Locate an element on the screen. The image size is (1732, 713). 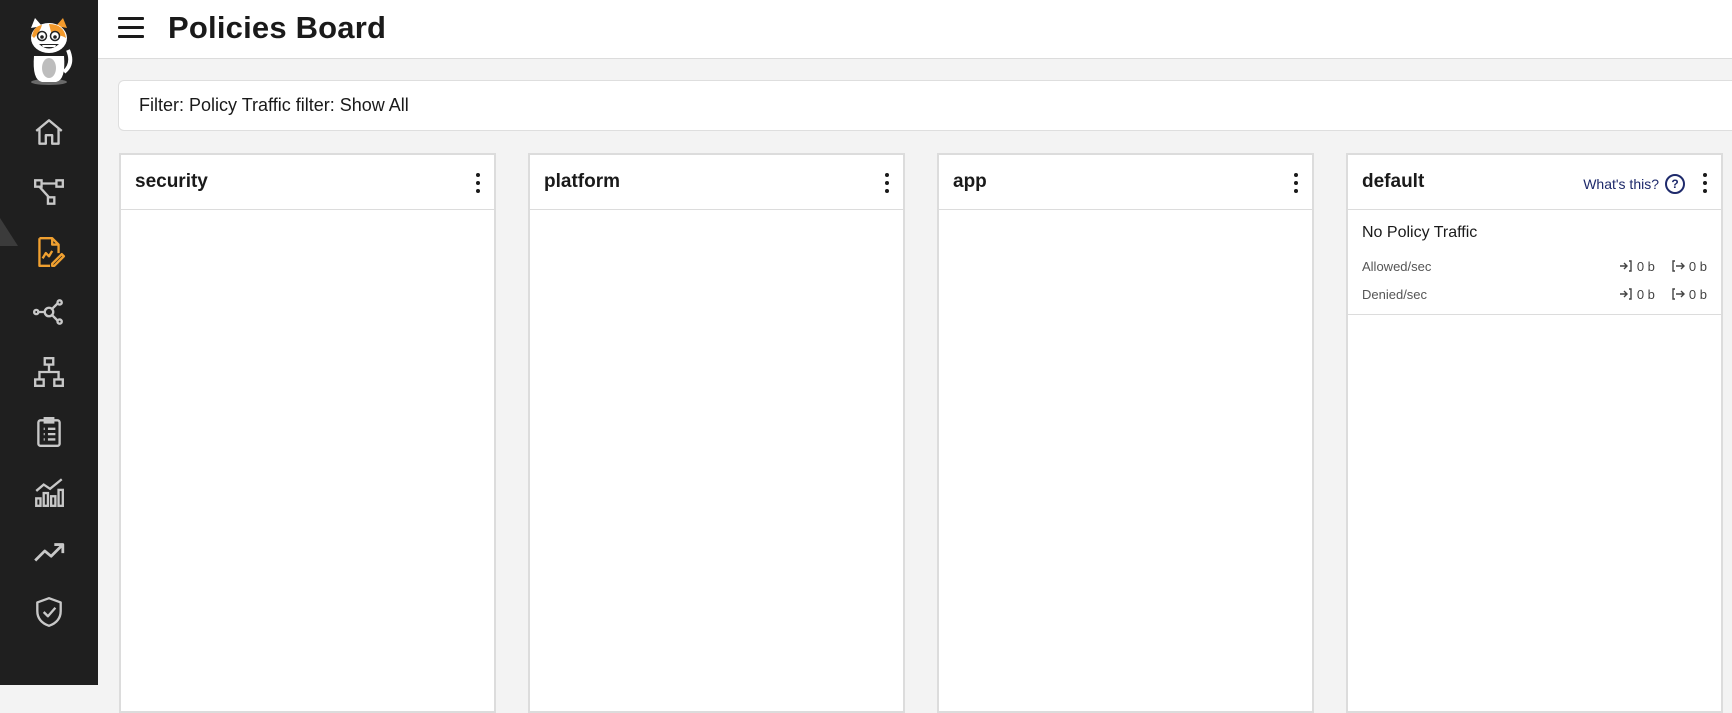
trending-up-icon is located at coordinates (49, 552).